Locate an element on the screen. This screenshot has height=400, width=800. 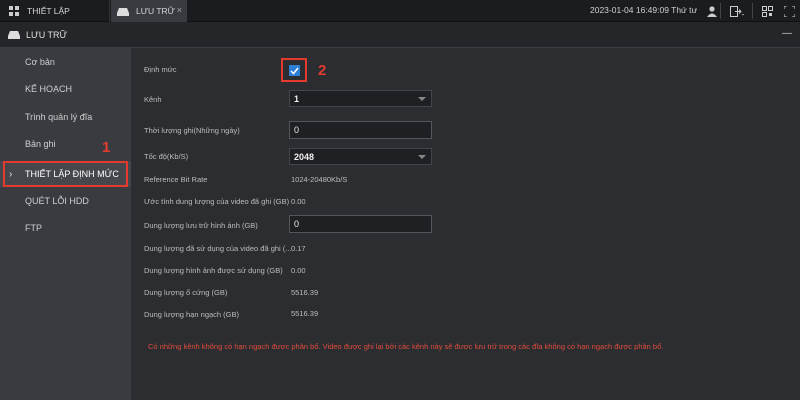
image-capacity-label: Dung lượng lưu trữ hình ảnh (GB) is located at coordinates (201, 225).